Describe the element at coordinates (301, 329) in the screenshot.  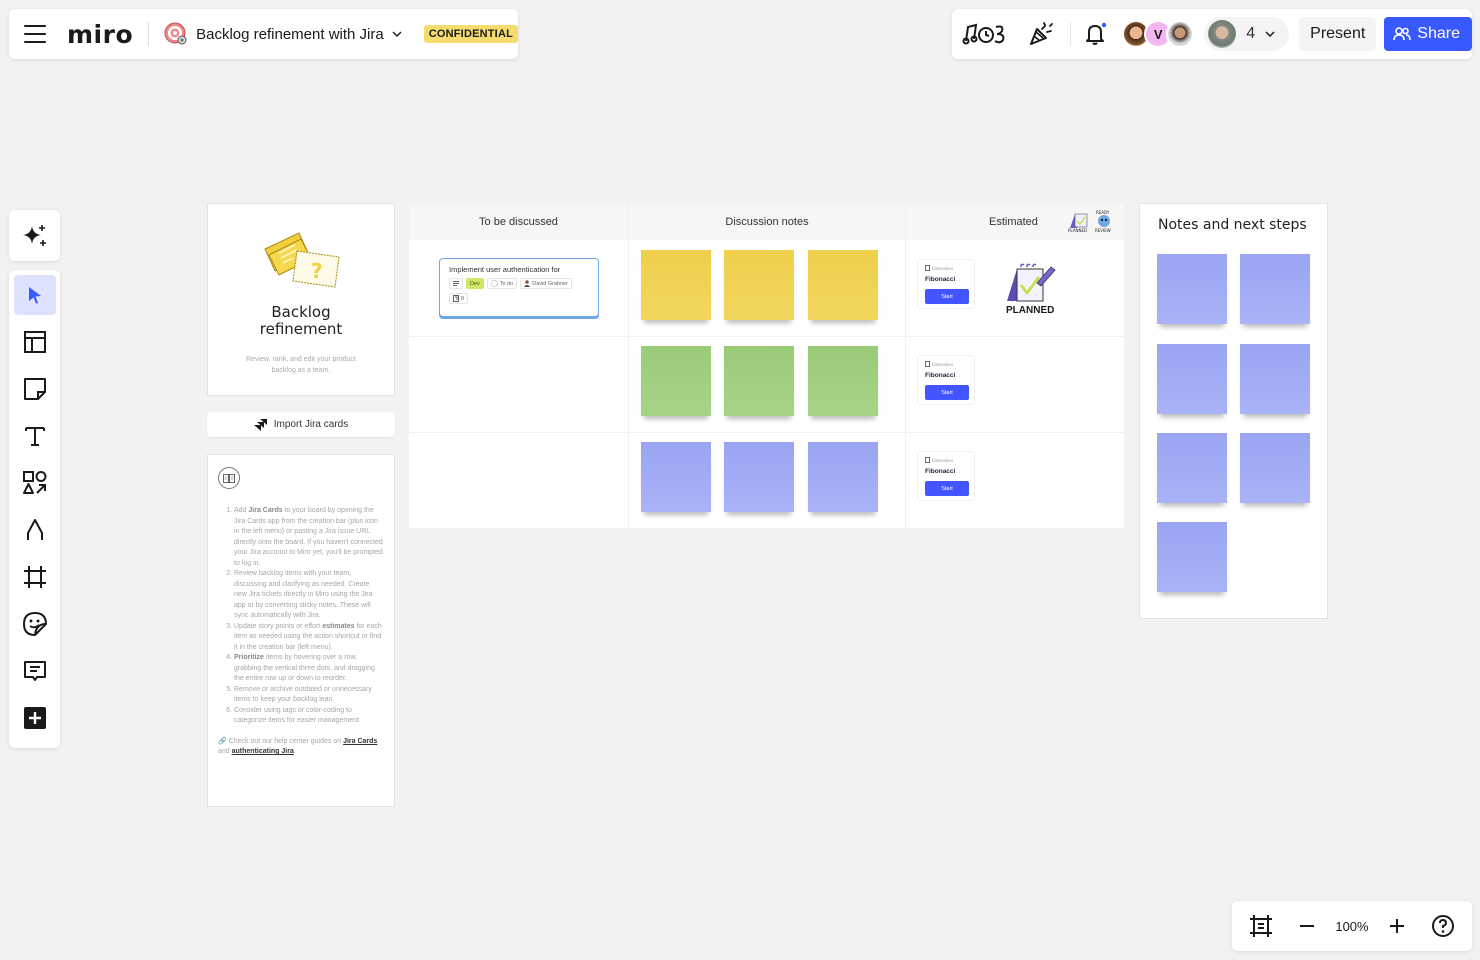
I see `intro-title-line: refinement` at that location.